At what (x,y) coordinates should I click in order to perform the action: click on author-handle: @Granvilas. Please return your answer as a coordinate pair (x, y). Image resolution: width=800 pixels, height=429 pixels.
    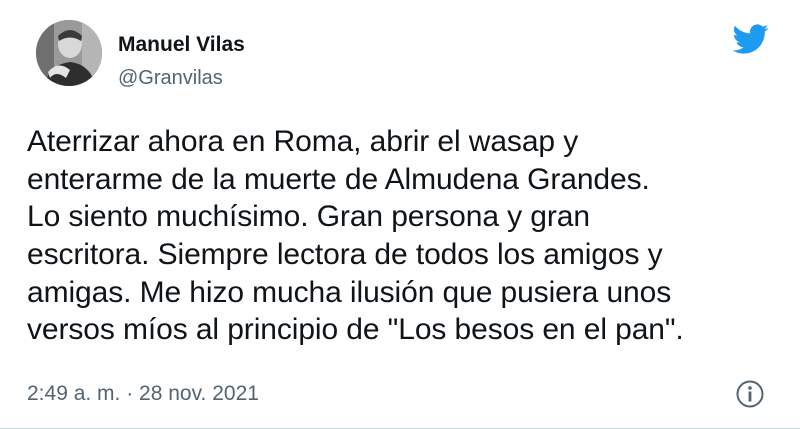
    Looking at the image, I should click on (170, 78).